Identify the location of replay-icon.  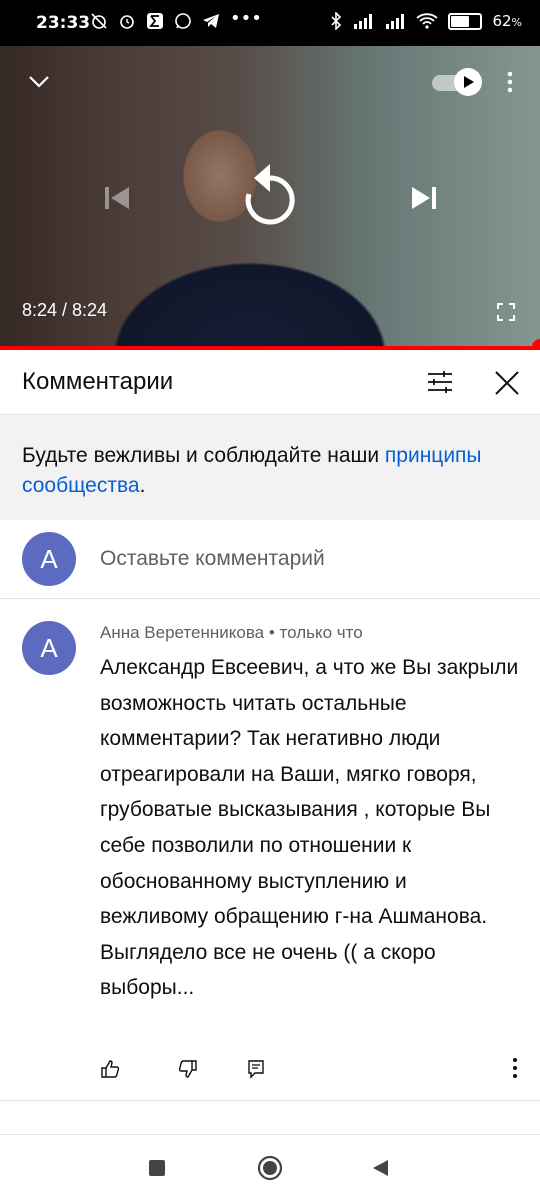
(270, 197).